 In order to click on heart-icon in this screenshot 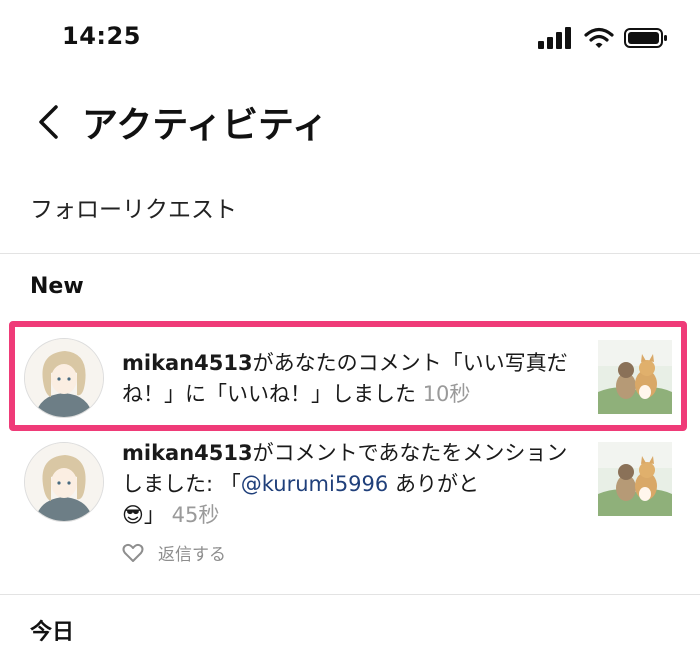, I will do `click(133, 553)`.